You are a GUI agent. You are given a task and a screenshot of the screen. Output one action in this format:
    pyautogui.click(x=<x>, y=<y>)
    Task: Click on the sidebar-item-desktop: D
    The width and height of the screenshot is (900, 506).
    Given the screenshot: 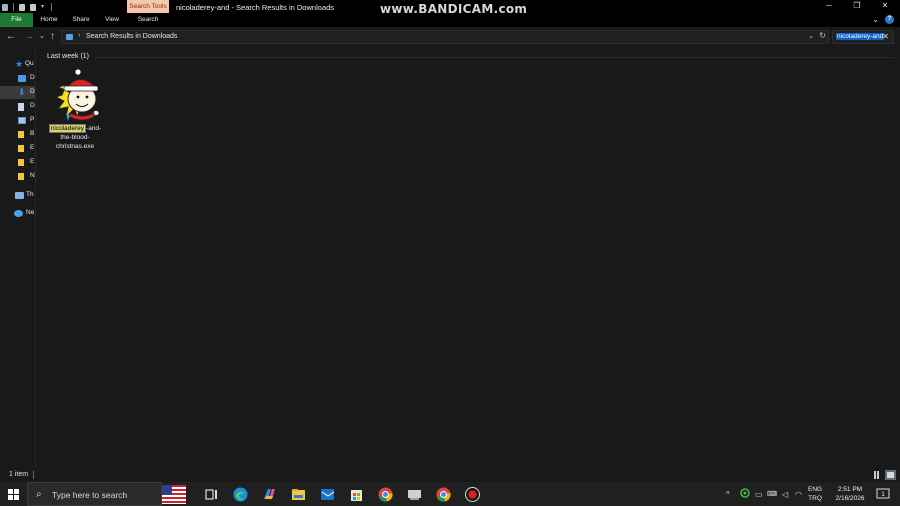 What is the action you would take?
    pyautogui.click(x=17, y=78)
    